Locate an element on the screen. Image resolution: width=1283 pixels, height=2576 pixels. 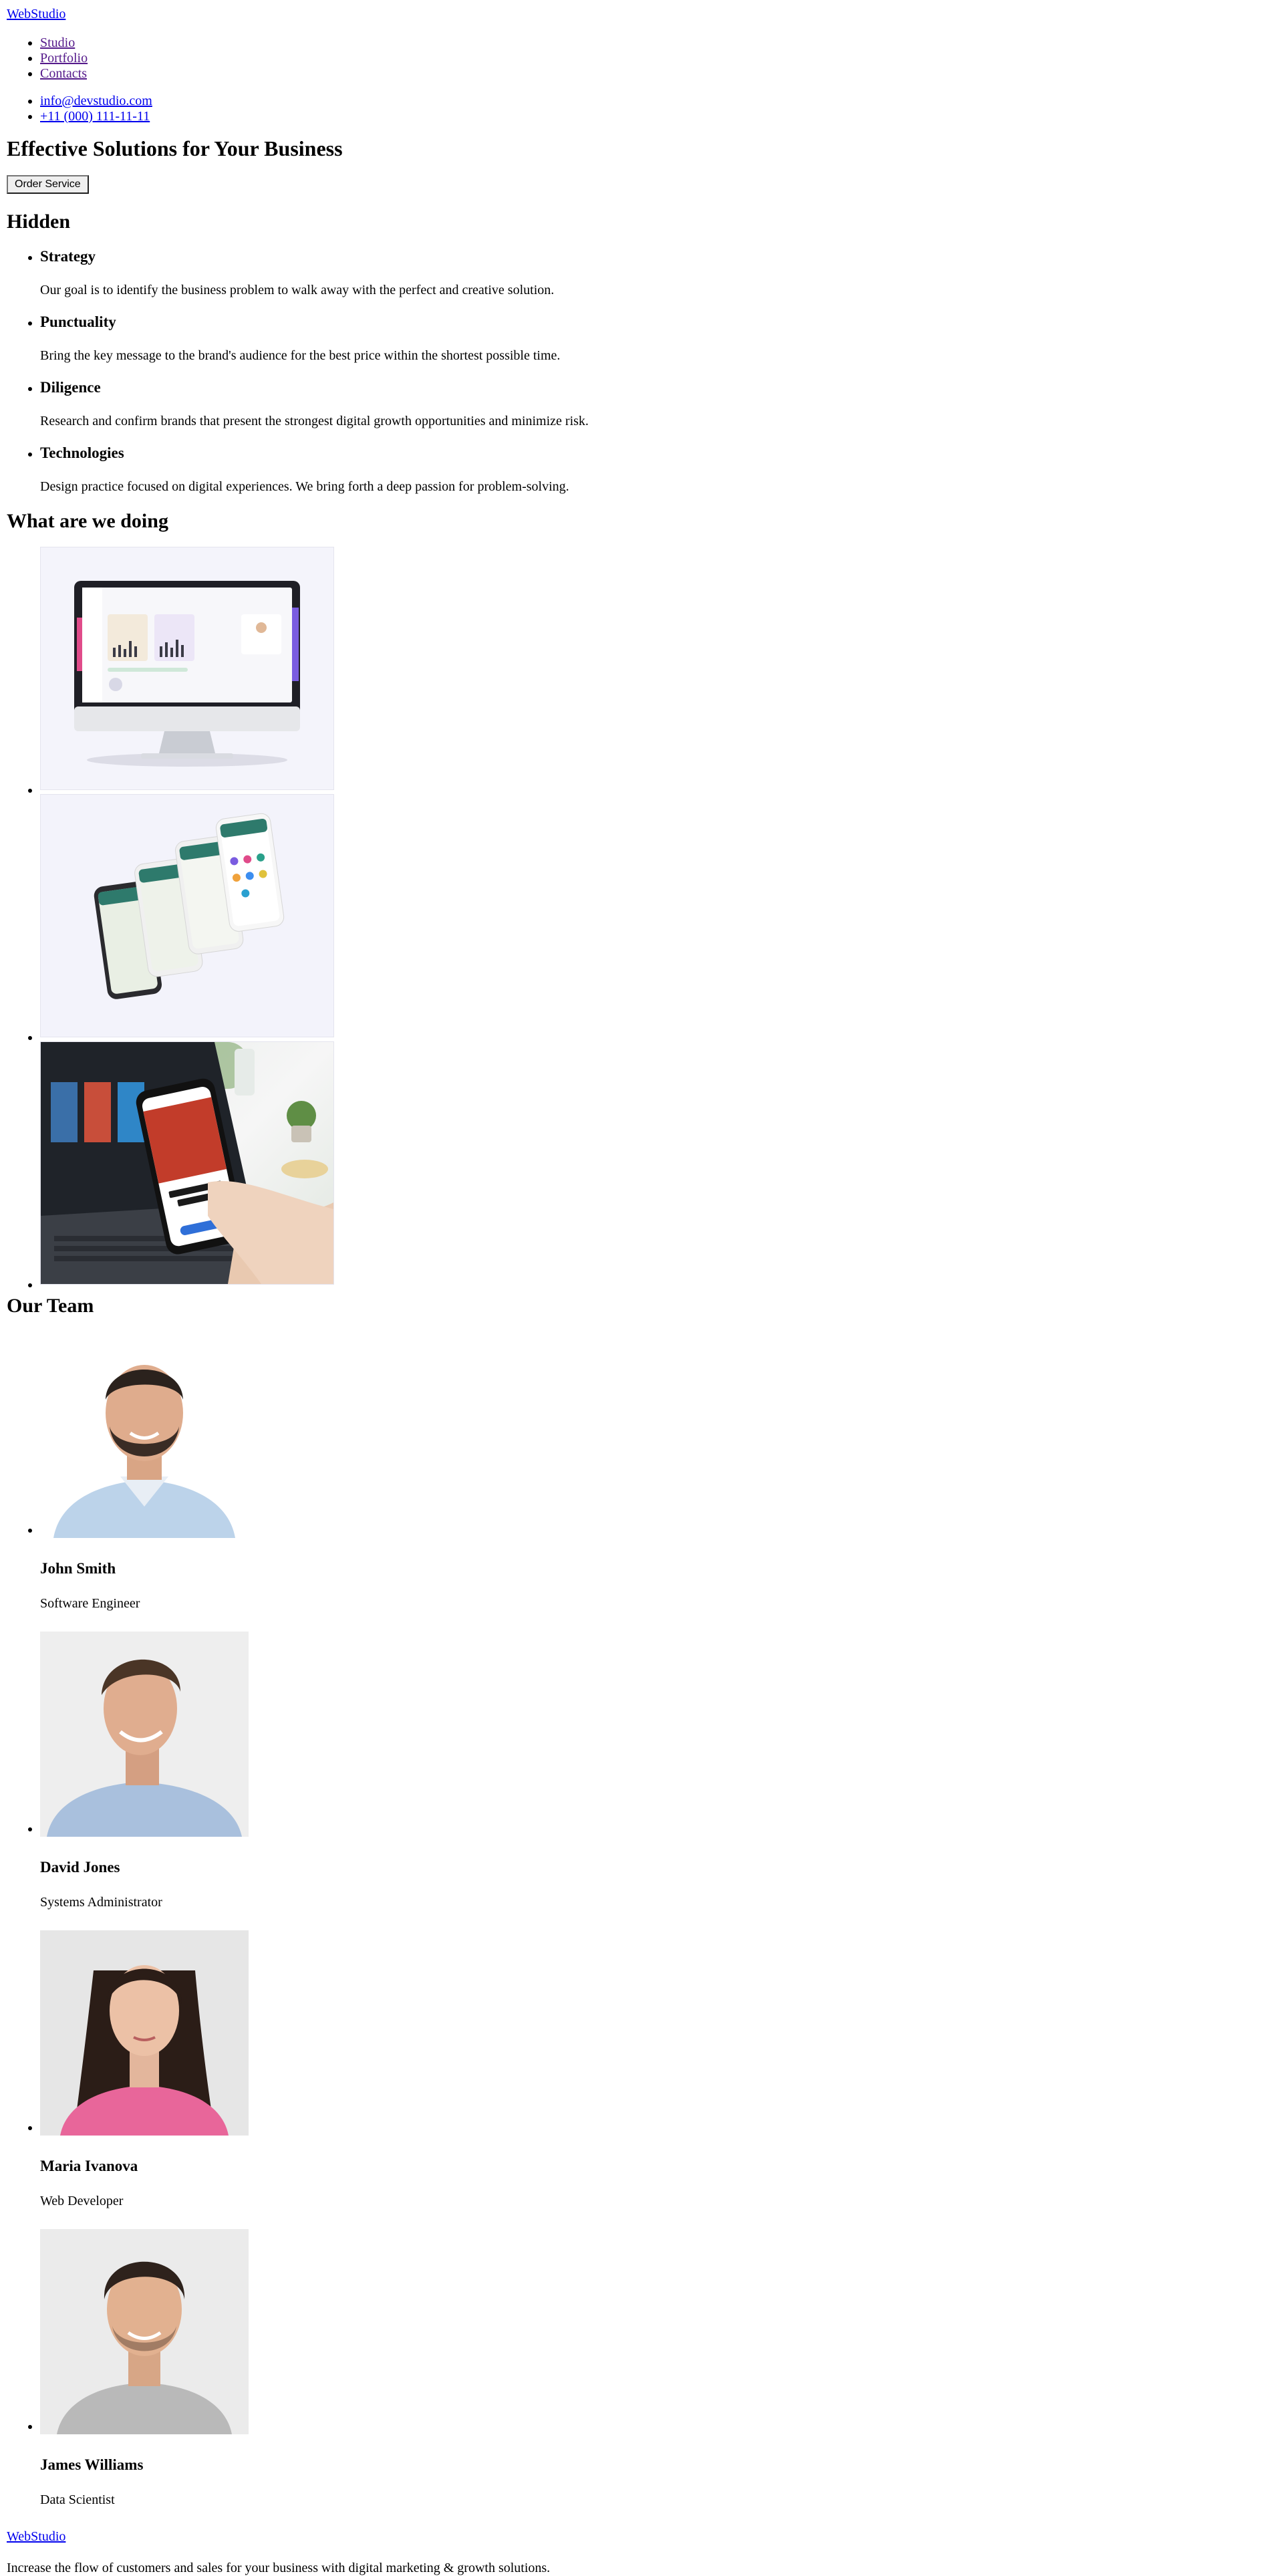
member-role: Systems Administrator is located at coordinates (101, 1903).